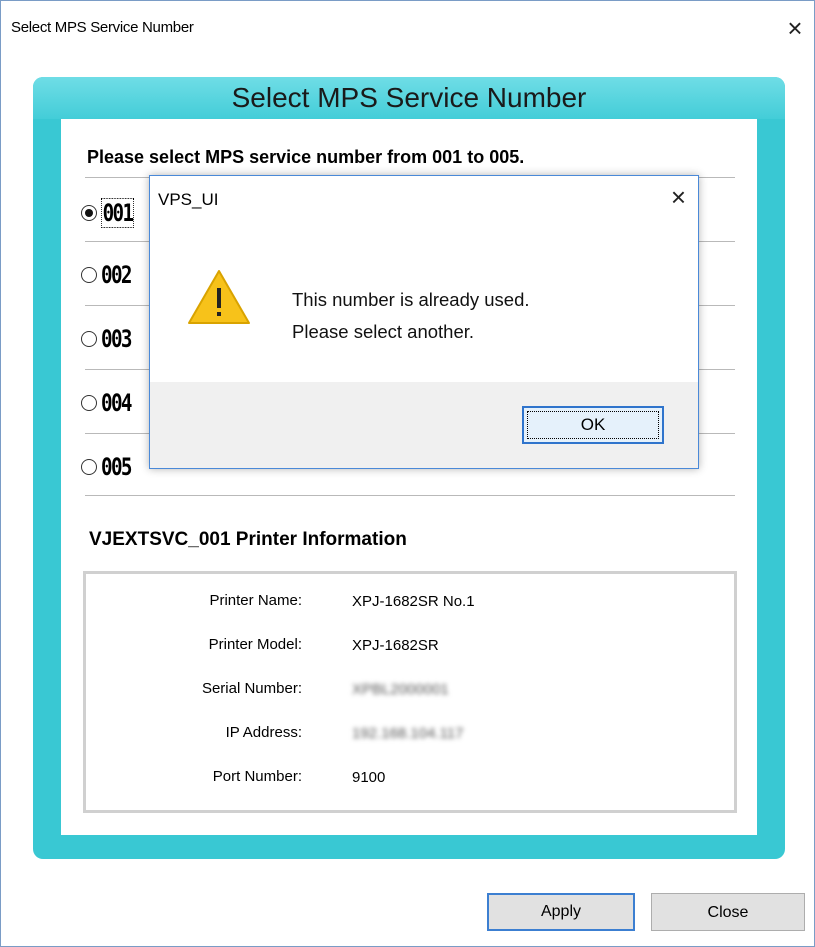  Describe the element at coordinates (263, 732) in the screenshot. I see `info-label: IP Address:` at that location.